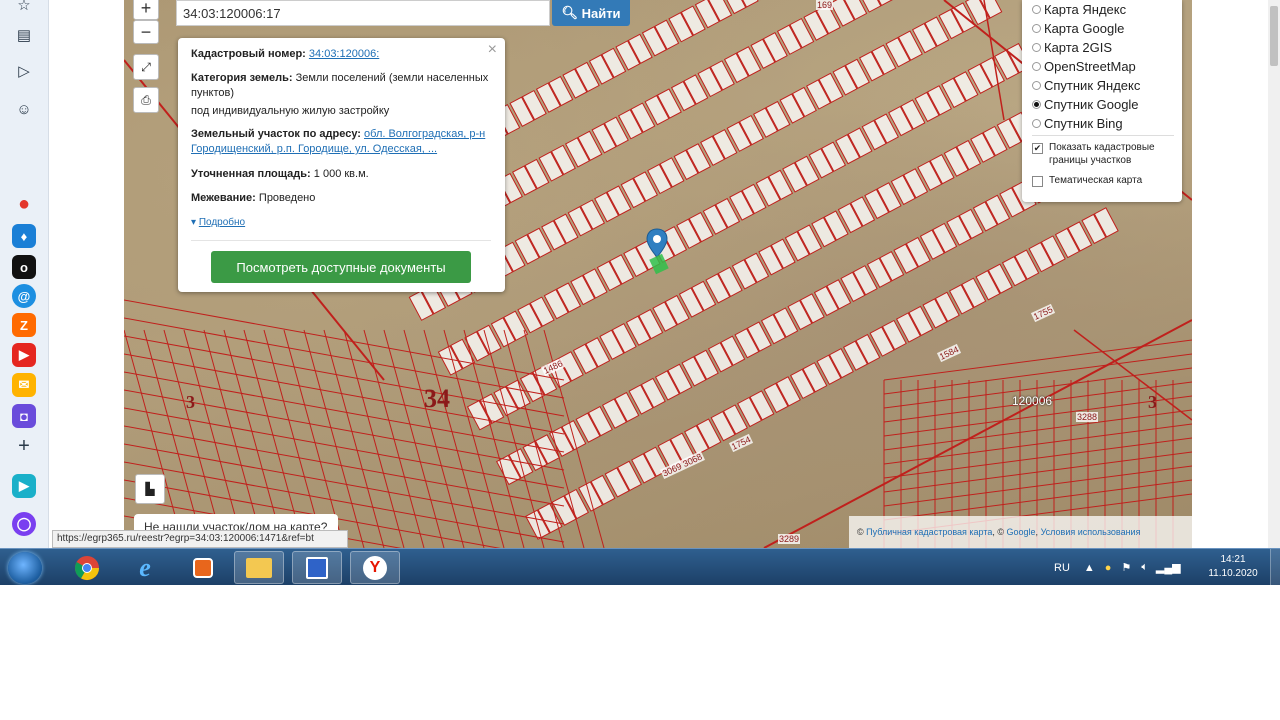 The image size is (1280, 720). Describe the element at coordinates (24, 267) in the screenshot. I see `alice-dot-icon: o` at that location.